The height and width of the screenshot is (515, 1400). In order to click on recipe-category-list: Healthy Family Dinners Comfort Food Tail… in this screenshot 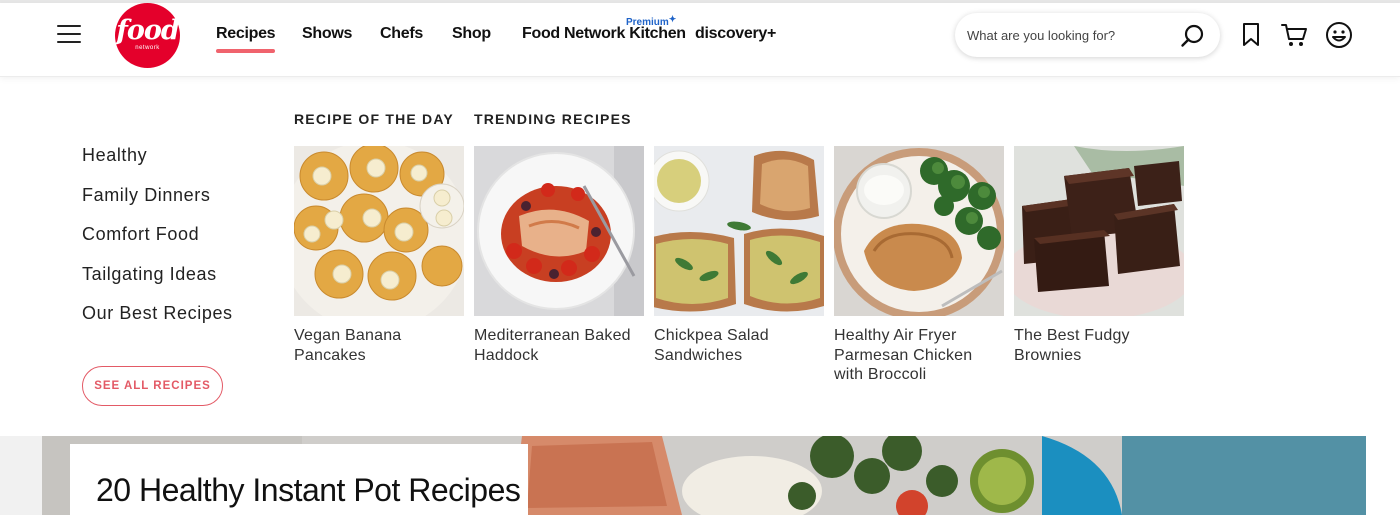, I will do `click(157, 244)`.